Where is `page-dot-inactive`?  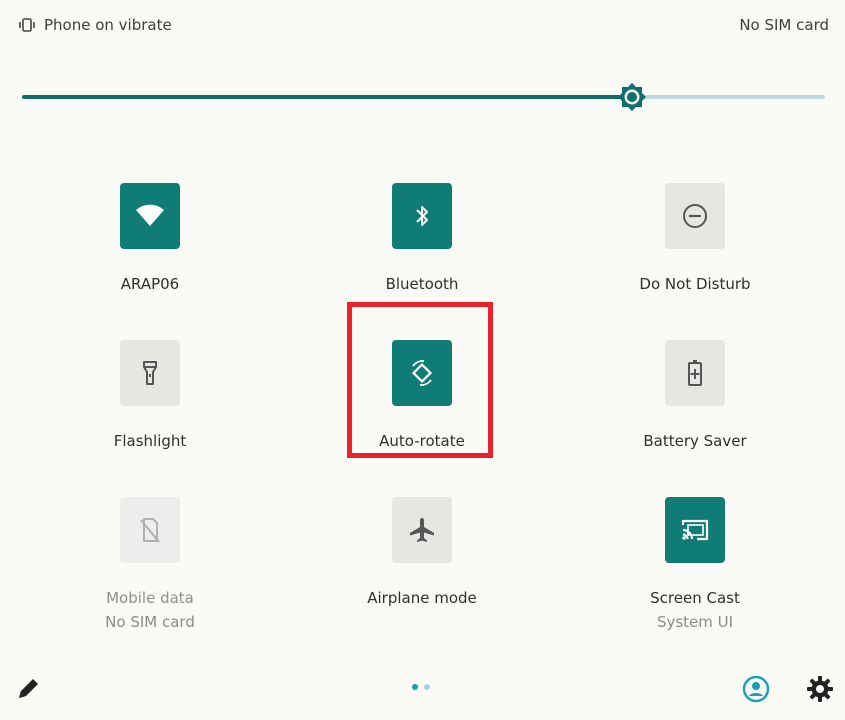 page-dot-inactive is located at coordinates (427, 687).